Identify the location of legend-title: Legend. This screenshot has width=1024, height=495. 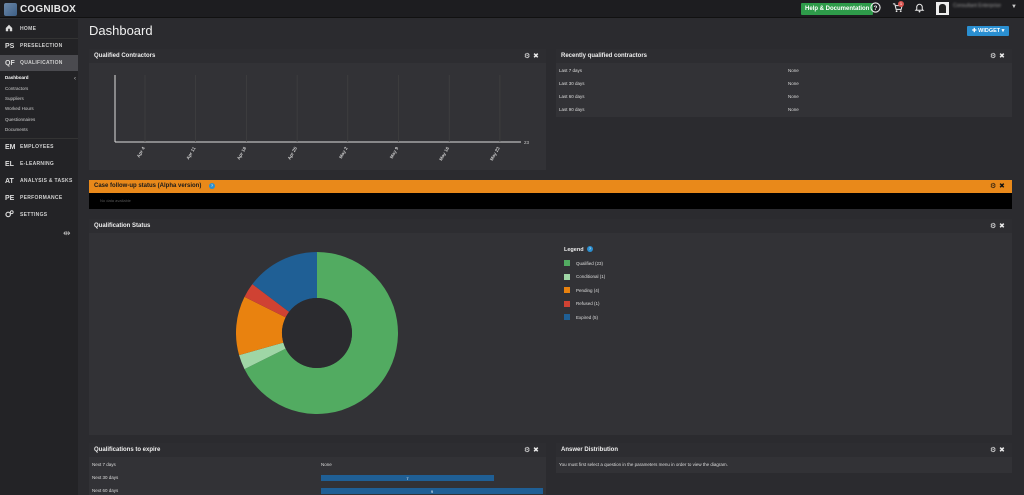
(574, 250).